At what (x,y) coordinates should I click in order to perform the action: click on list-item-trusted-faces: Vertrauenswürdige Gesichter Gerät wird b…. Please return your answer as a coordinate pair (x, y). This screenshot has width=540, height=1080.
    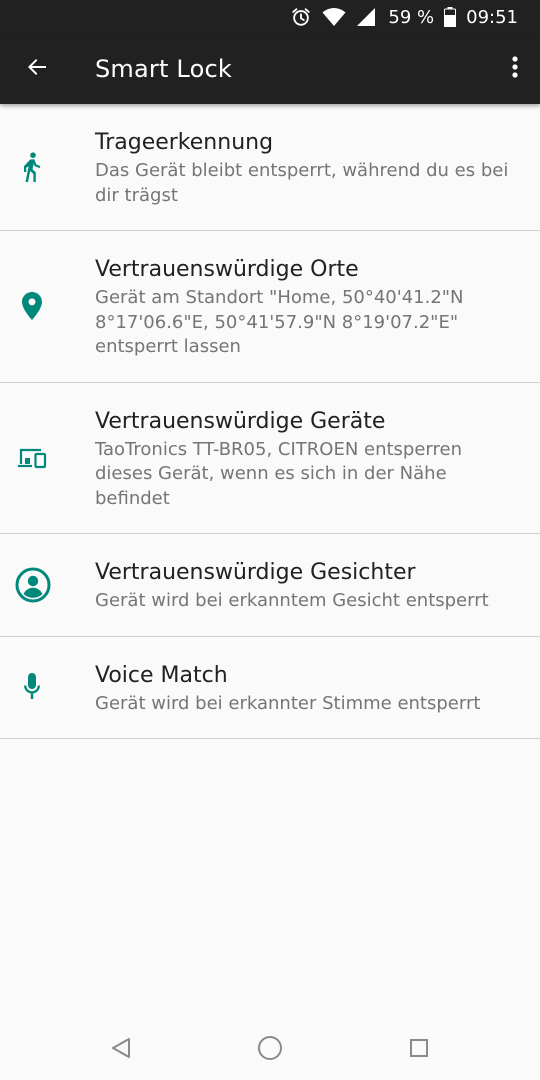
    Looking at the image, I should click on (270, 585).